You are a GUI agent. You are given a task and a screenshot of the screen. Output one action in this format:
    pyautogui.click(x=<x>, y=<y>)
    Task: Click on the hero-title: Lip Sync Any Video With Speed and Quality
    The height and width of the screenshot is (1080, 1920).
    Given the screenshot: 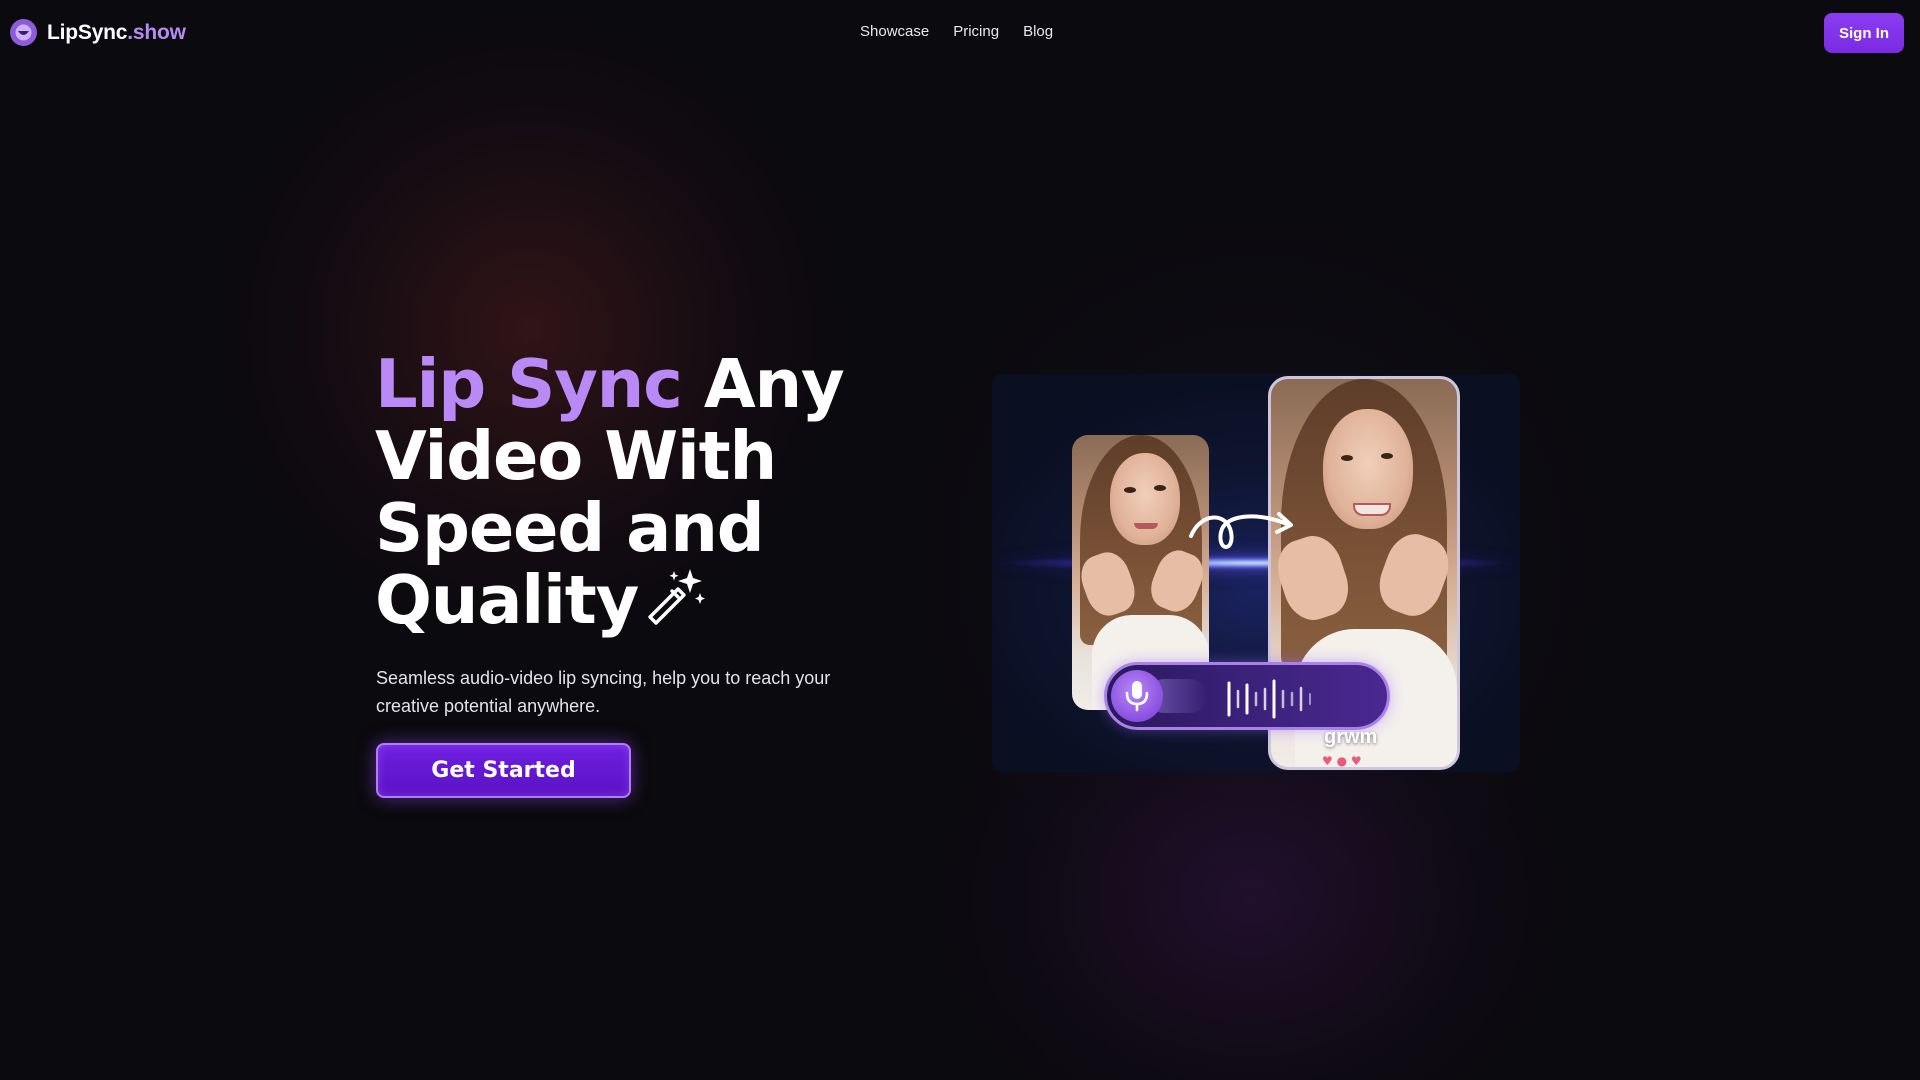 What is the action you would take?
    pyautogui.click(x=635, y=495)
    